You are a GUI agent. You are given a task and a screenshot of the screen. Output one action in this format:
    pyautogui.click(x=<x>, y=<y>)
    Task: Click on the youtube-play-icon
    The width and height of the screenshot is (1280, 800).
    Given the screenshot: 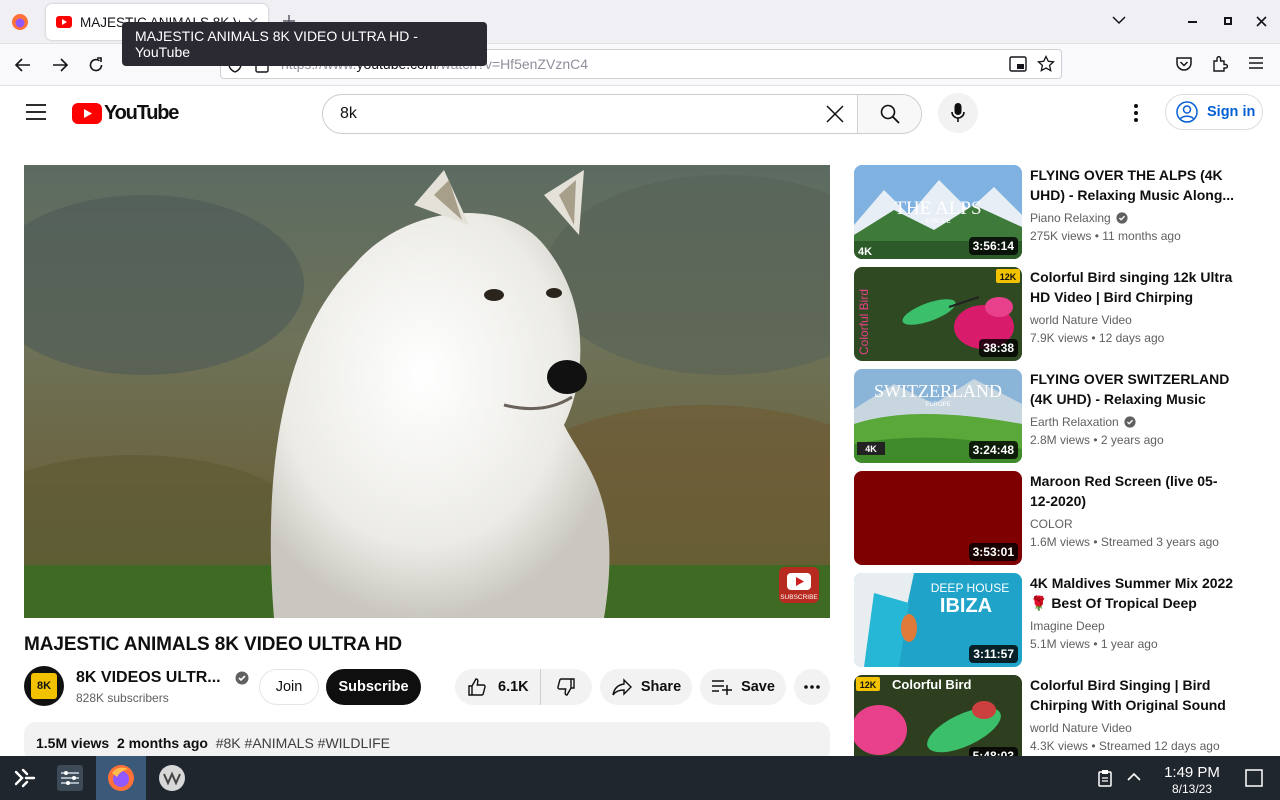 What is the action you would take?
    pyautogui.click(x=87, y=113)
    